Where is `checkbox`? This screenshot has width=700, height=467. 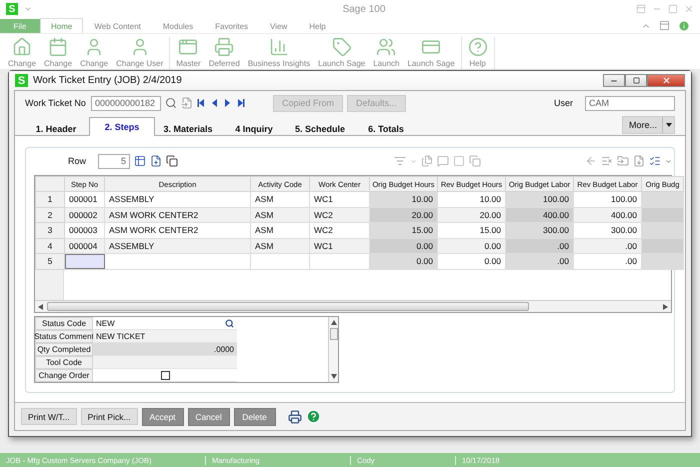
checkbox is located at coordinates (165, 375).